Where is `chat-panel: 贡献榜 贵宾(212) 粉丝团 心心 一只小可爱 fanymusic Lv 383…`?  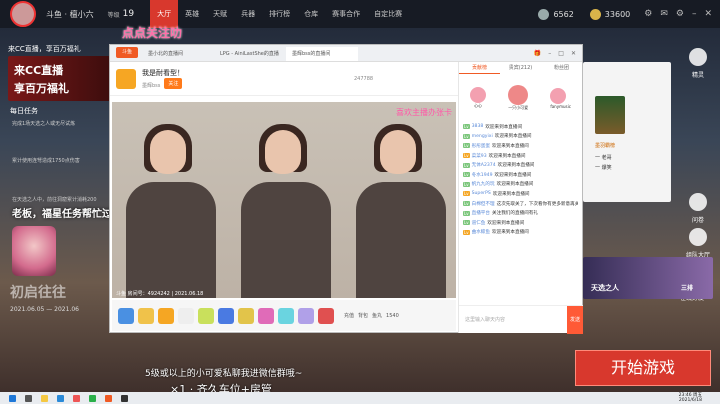
chat-panel: 贡献榜 贵宾(212) 粉丝团 心心 一只小可爱 fanymusic Lv 383… is located at coordinates (520, 198).